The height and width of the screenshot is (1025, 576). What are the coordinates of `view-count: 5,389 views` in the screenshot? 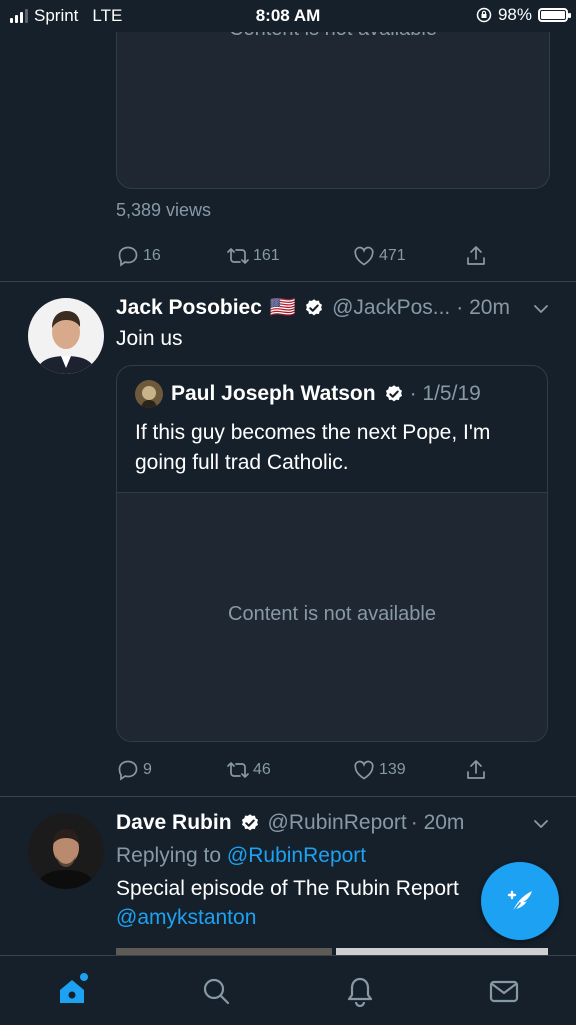 It's located at (164, 210).